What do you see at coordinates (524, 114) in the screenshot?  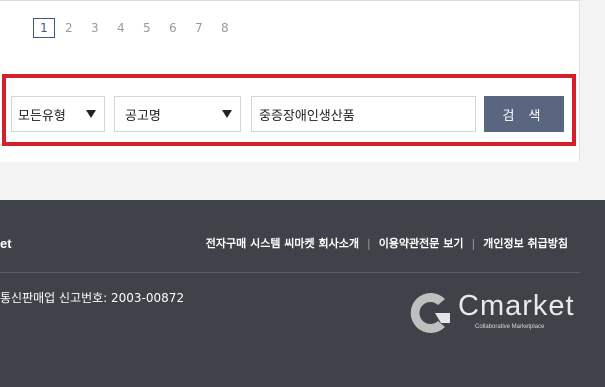 I see `search-button: 검 색` at bounding box center [524, 114].